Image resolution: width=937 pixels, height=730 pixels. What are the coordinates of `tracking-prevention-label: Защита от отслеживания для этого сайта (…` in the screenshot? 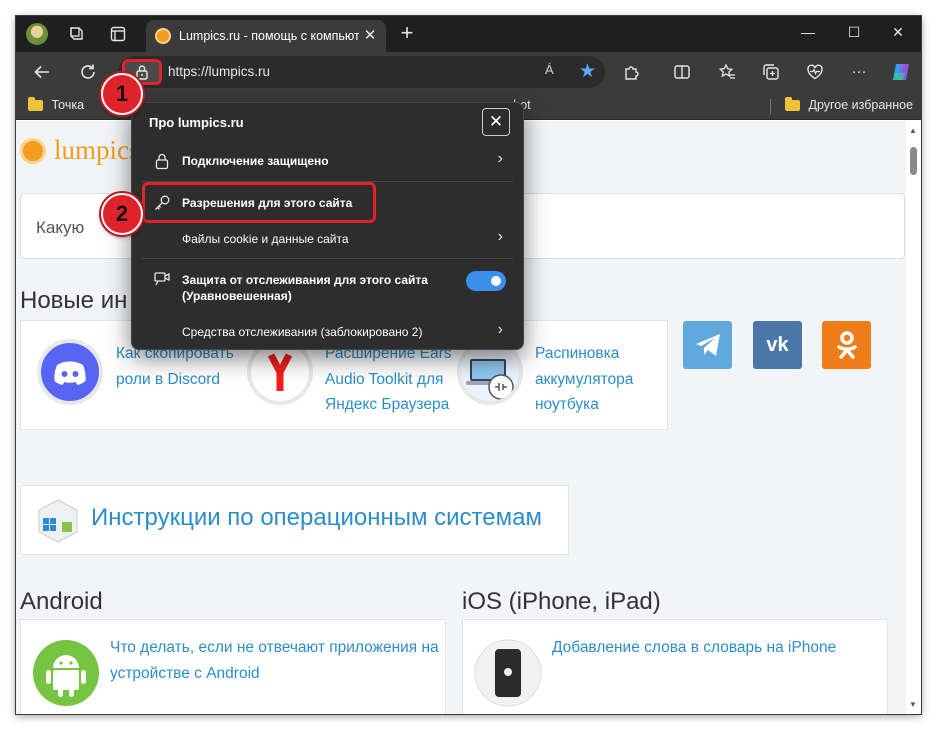 It's located at (305, 288).